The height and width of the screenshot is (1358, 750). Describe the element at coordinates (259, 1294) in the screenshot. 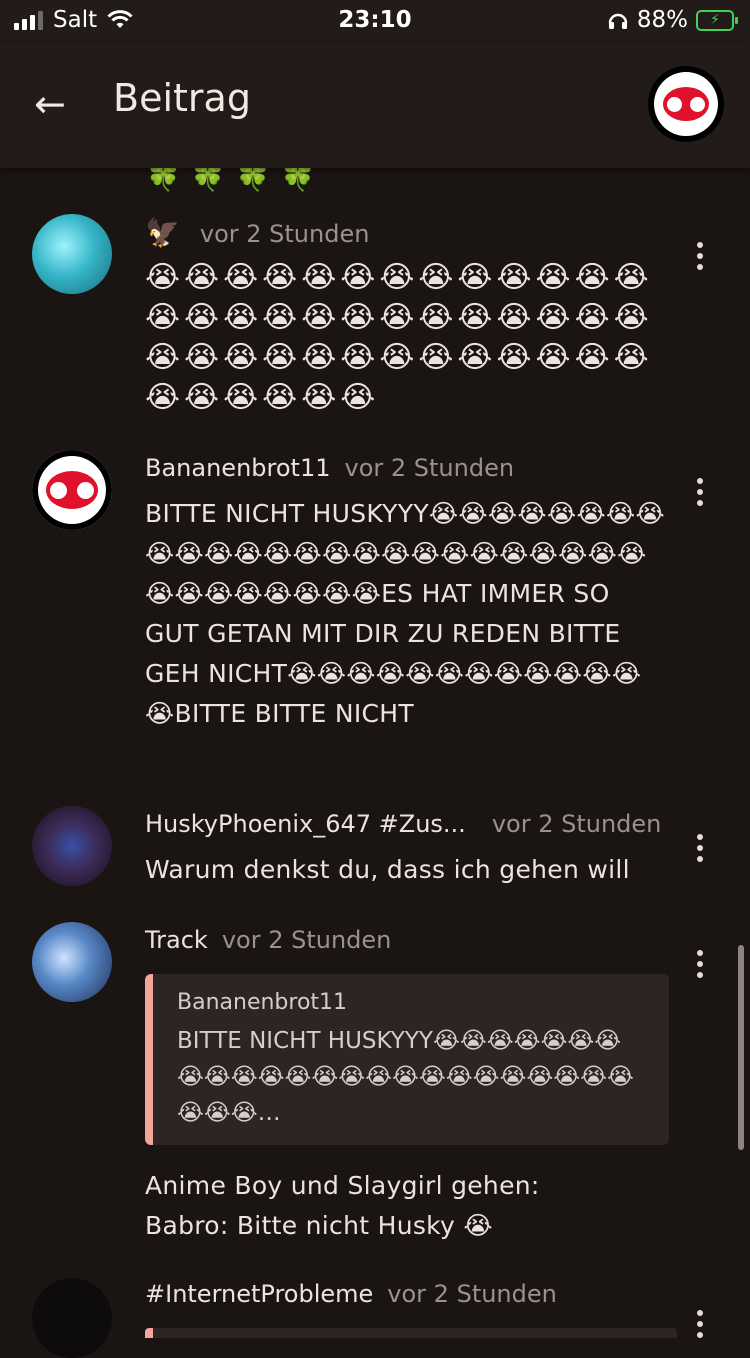

I see `username: #InternetProbleme` at that location.